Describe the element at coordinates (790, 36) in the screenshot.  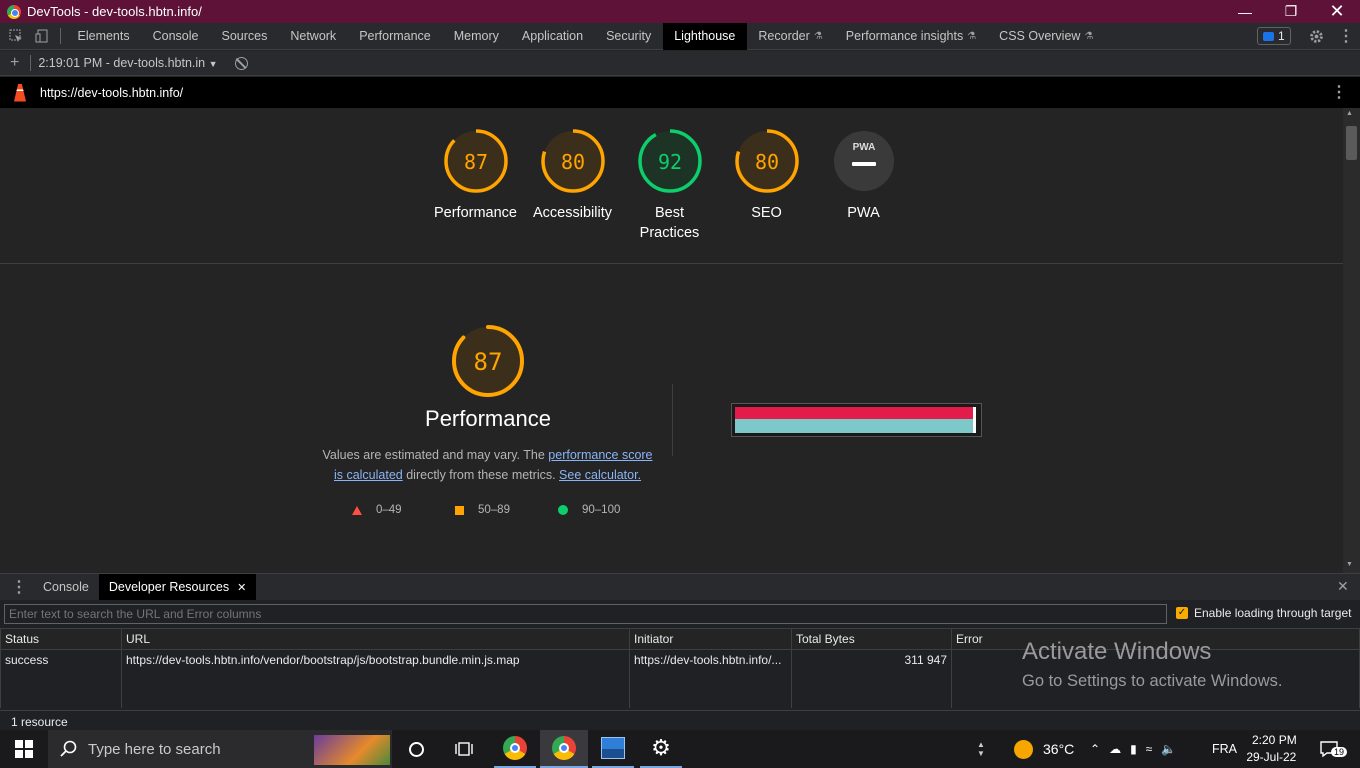
I see `tab-recorder: Recorder ⚗` at that location.